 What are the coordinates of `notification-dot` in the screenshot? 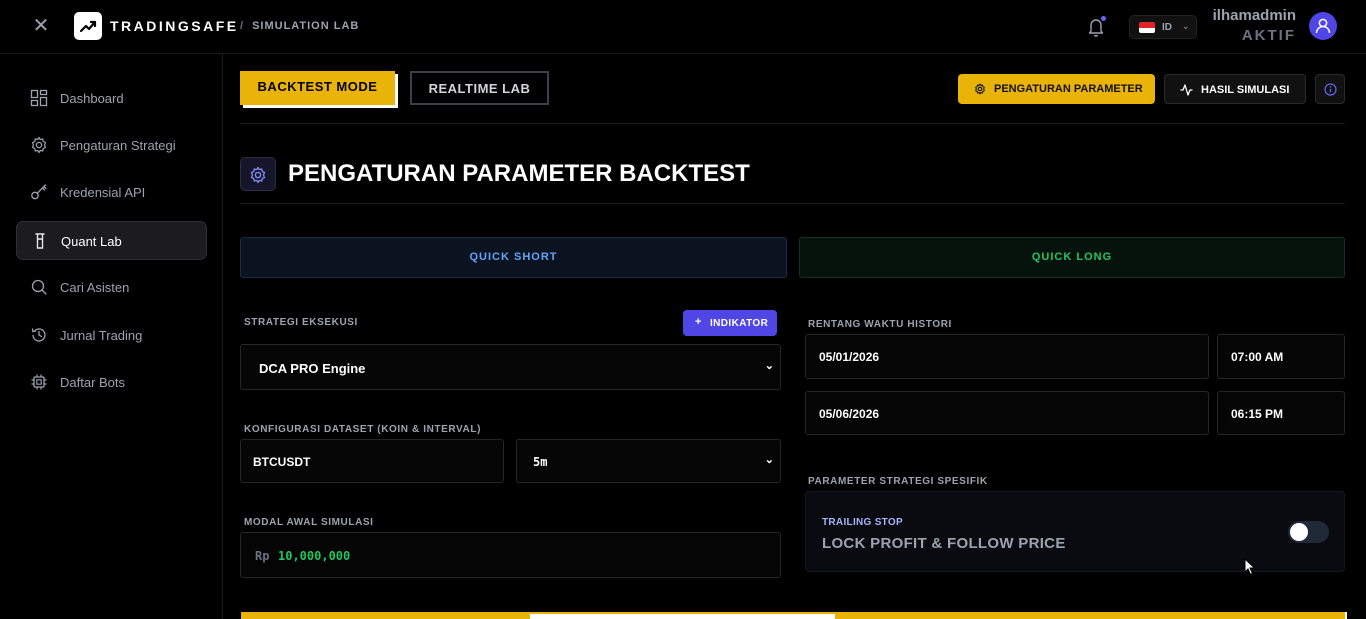 It's located at (1103, 18).